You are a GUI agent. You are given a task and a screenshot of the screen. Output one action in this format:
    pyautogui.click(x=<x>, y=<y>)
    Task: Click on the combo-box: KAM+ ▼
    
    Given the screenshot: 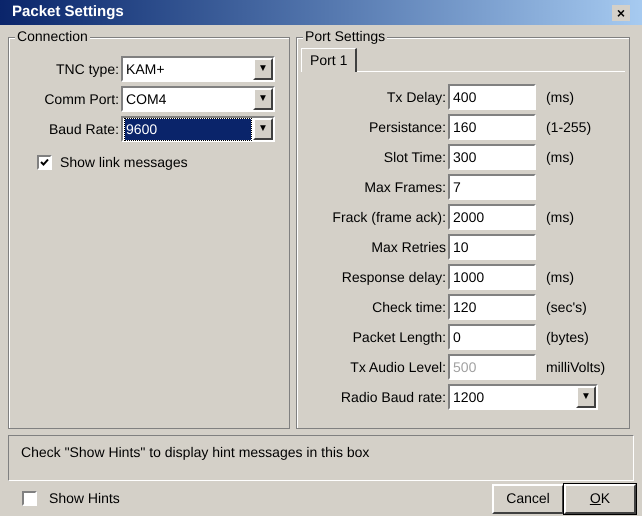 What is the action you would take?
    pyautogui.click(x=198, y=69)
    